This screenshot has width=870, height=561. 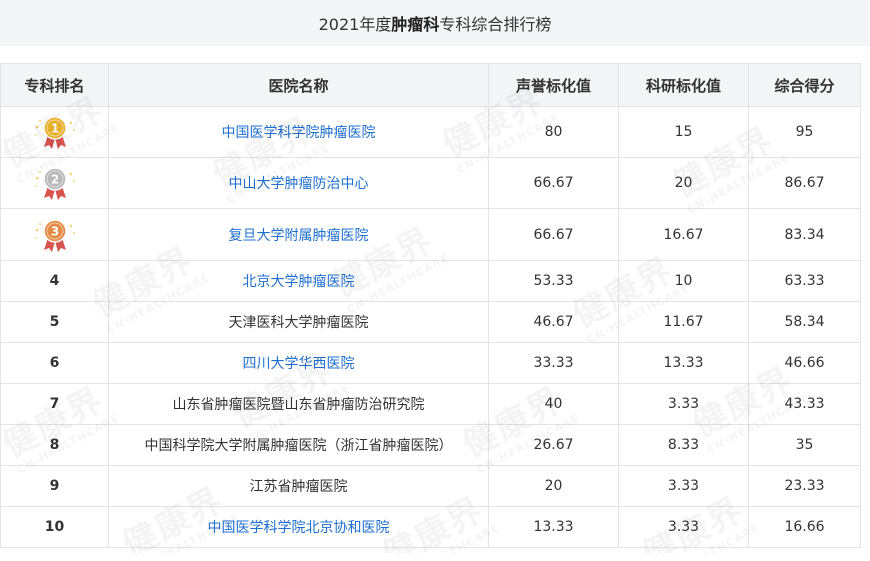 What do you see at coordinates (683, 322) in the screenshot?
I see `research-value: 11.67` at bounding box center [683, 322].